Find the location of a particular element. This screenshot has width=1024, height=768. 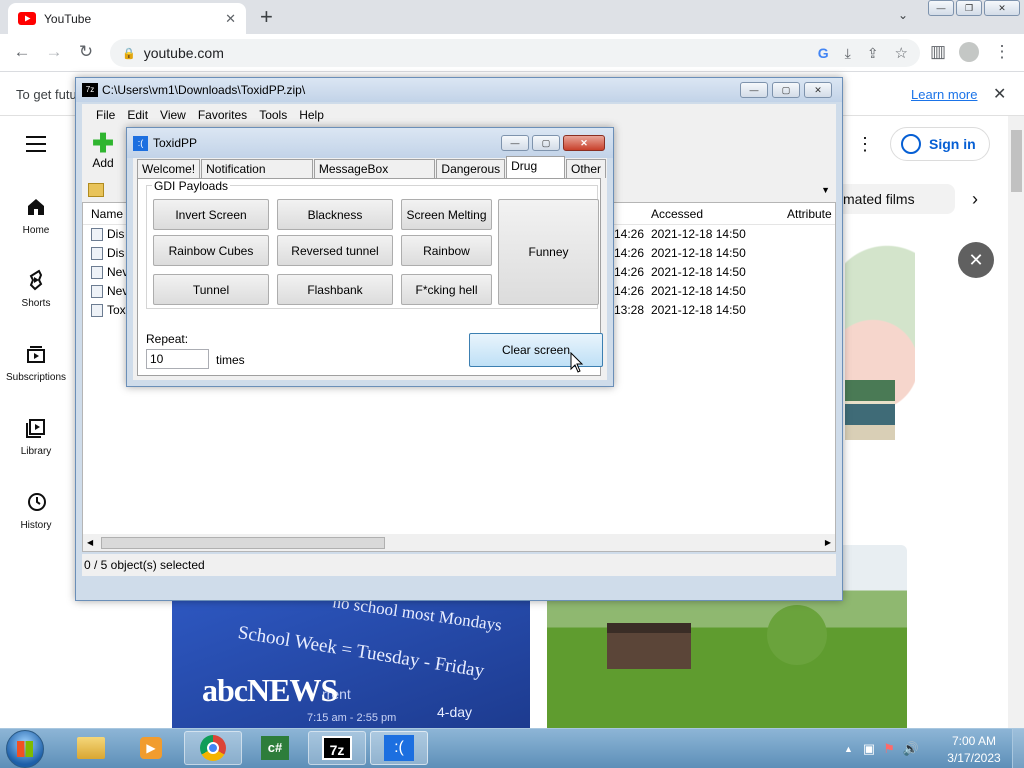

screen-melting-button: Screen Melting is located at coordinates (446, 214).